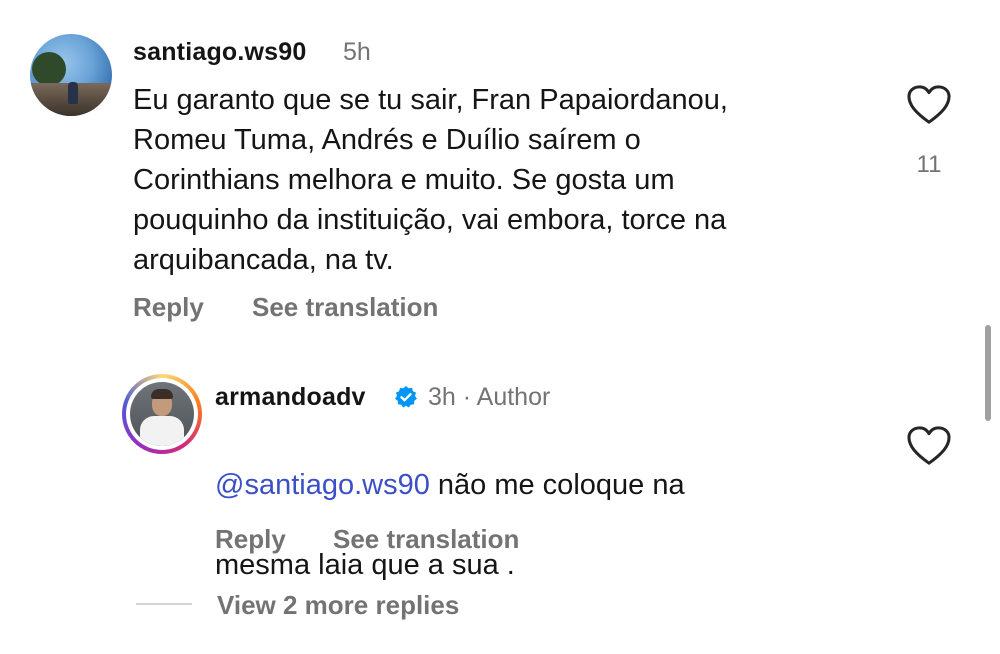  Describe the element at coordinates (164, 604) in the screenshot. I see `view-replies-line` at that location.